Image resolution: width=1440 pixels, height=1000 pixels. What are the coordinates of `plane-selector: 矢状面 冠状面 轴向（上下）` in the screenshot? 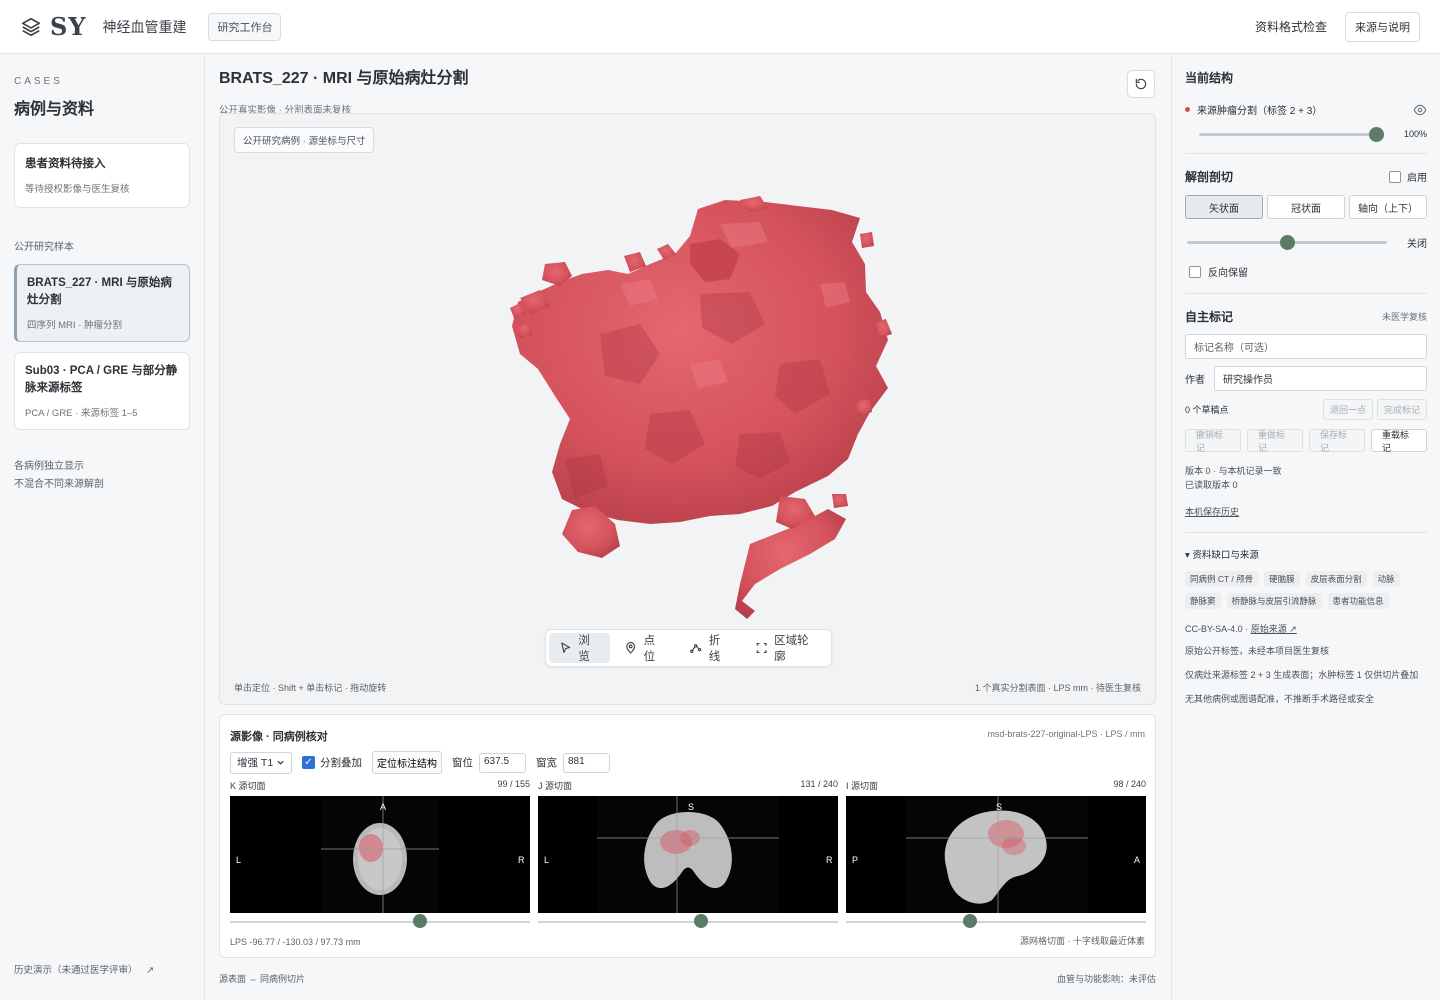 It's located at (1306, 207).